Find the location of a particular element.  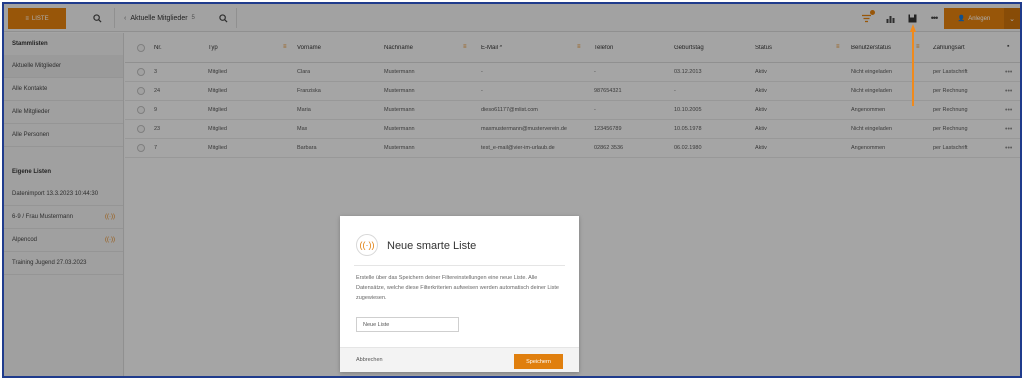

dialog-footer: Abbrechen Speichern is located at coordinates (459, 359).